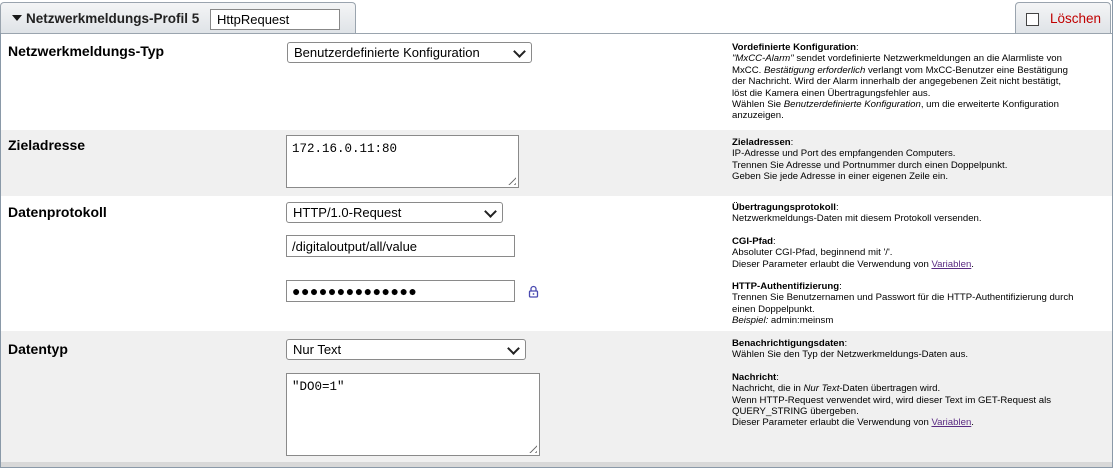 The image size is (1113, 468). Describe the element at coordinates (533, 291) in the screenshot. I see `lock-icon` at that location.